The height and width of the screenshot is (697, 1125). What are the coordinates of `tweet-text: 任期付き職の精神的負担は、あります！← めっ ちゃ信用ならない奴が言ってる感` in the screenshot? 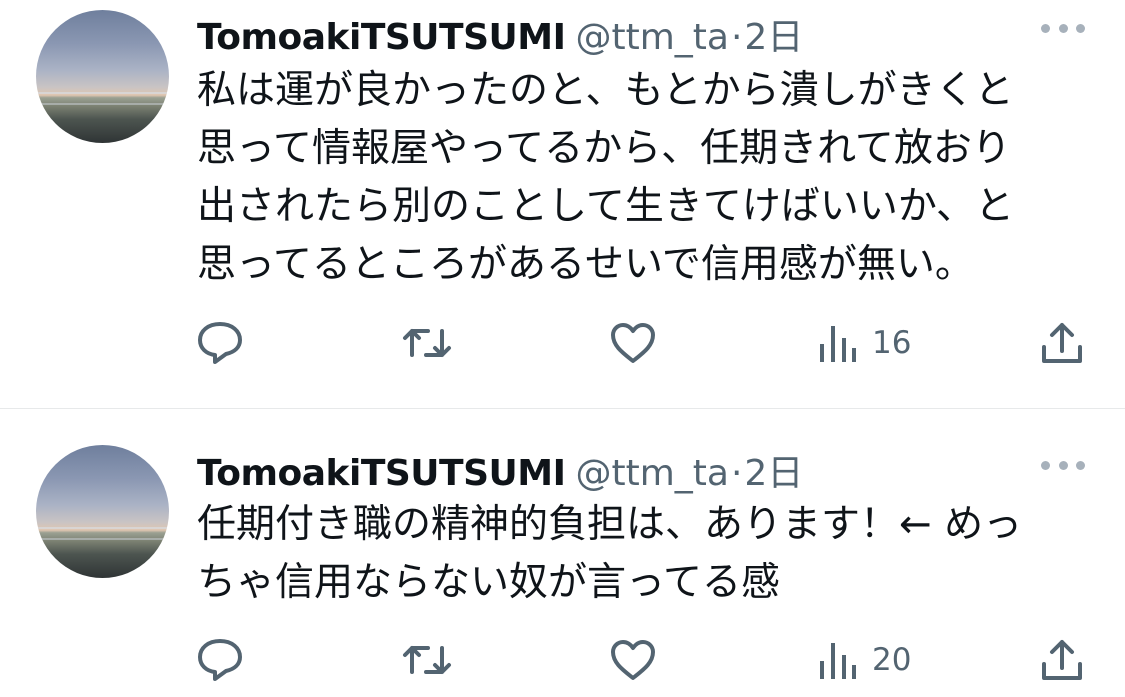 It's located at (610, 553).